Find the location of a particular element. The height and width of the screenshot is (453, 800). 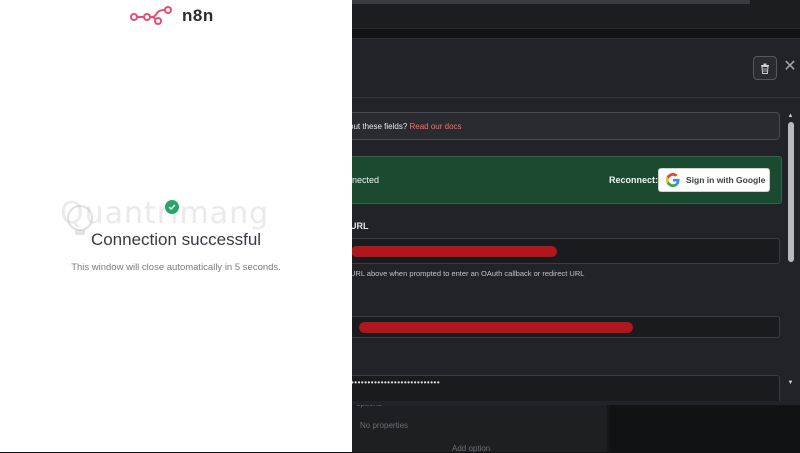

close-icon: ✕ is located at coordinates (790, 66).